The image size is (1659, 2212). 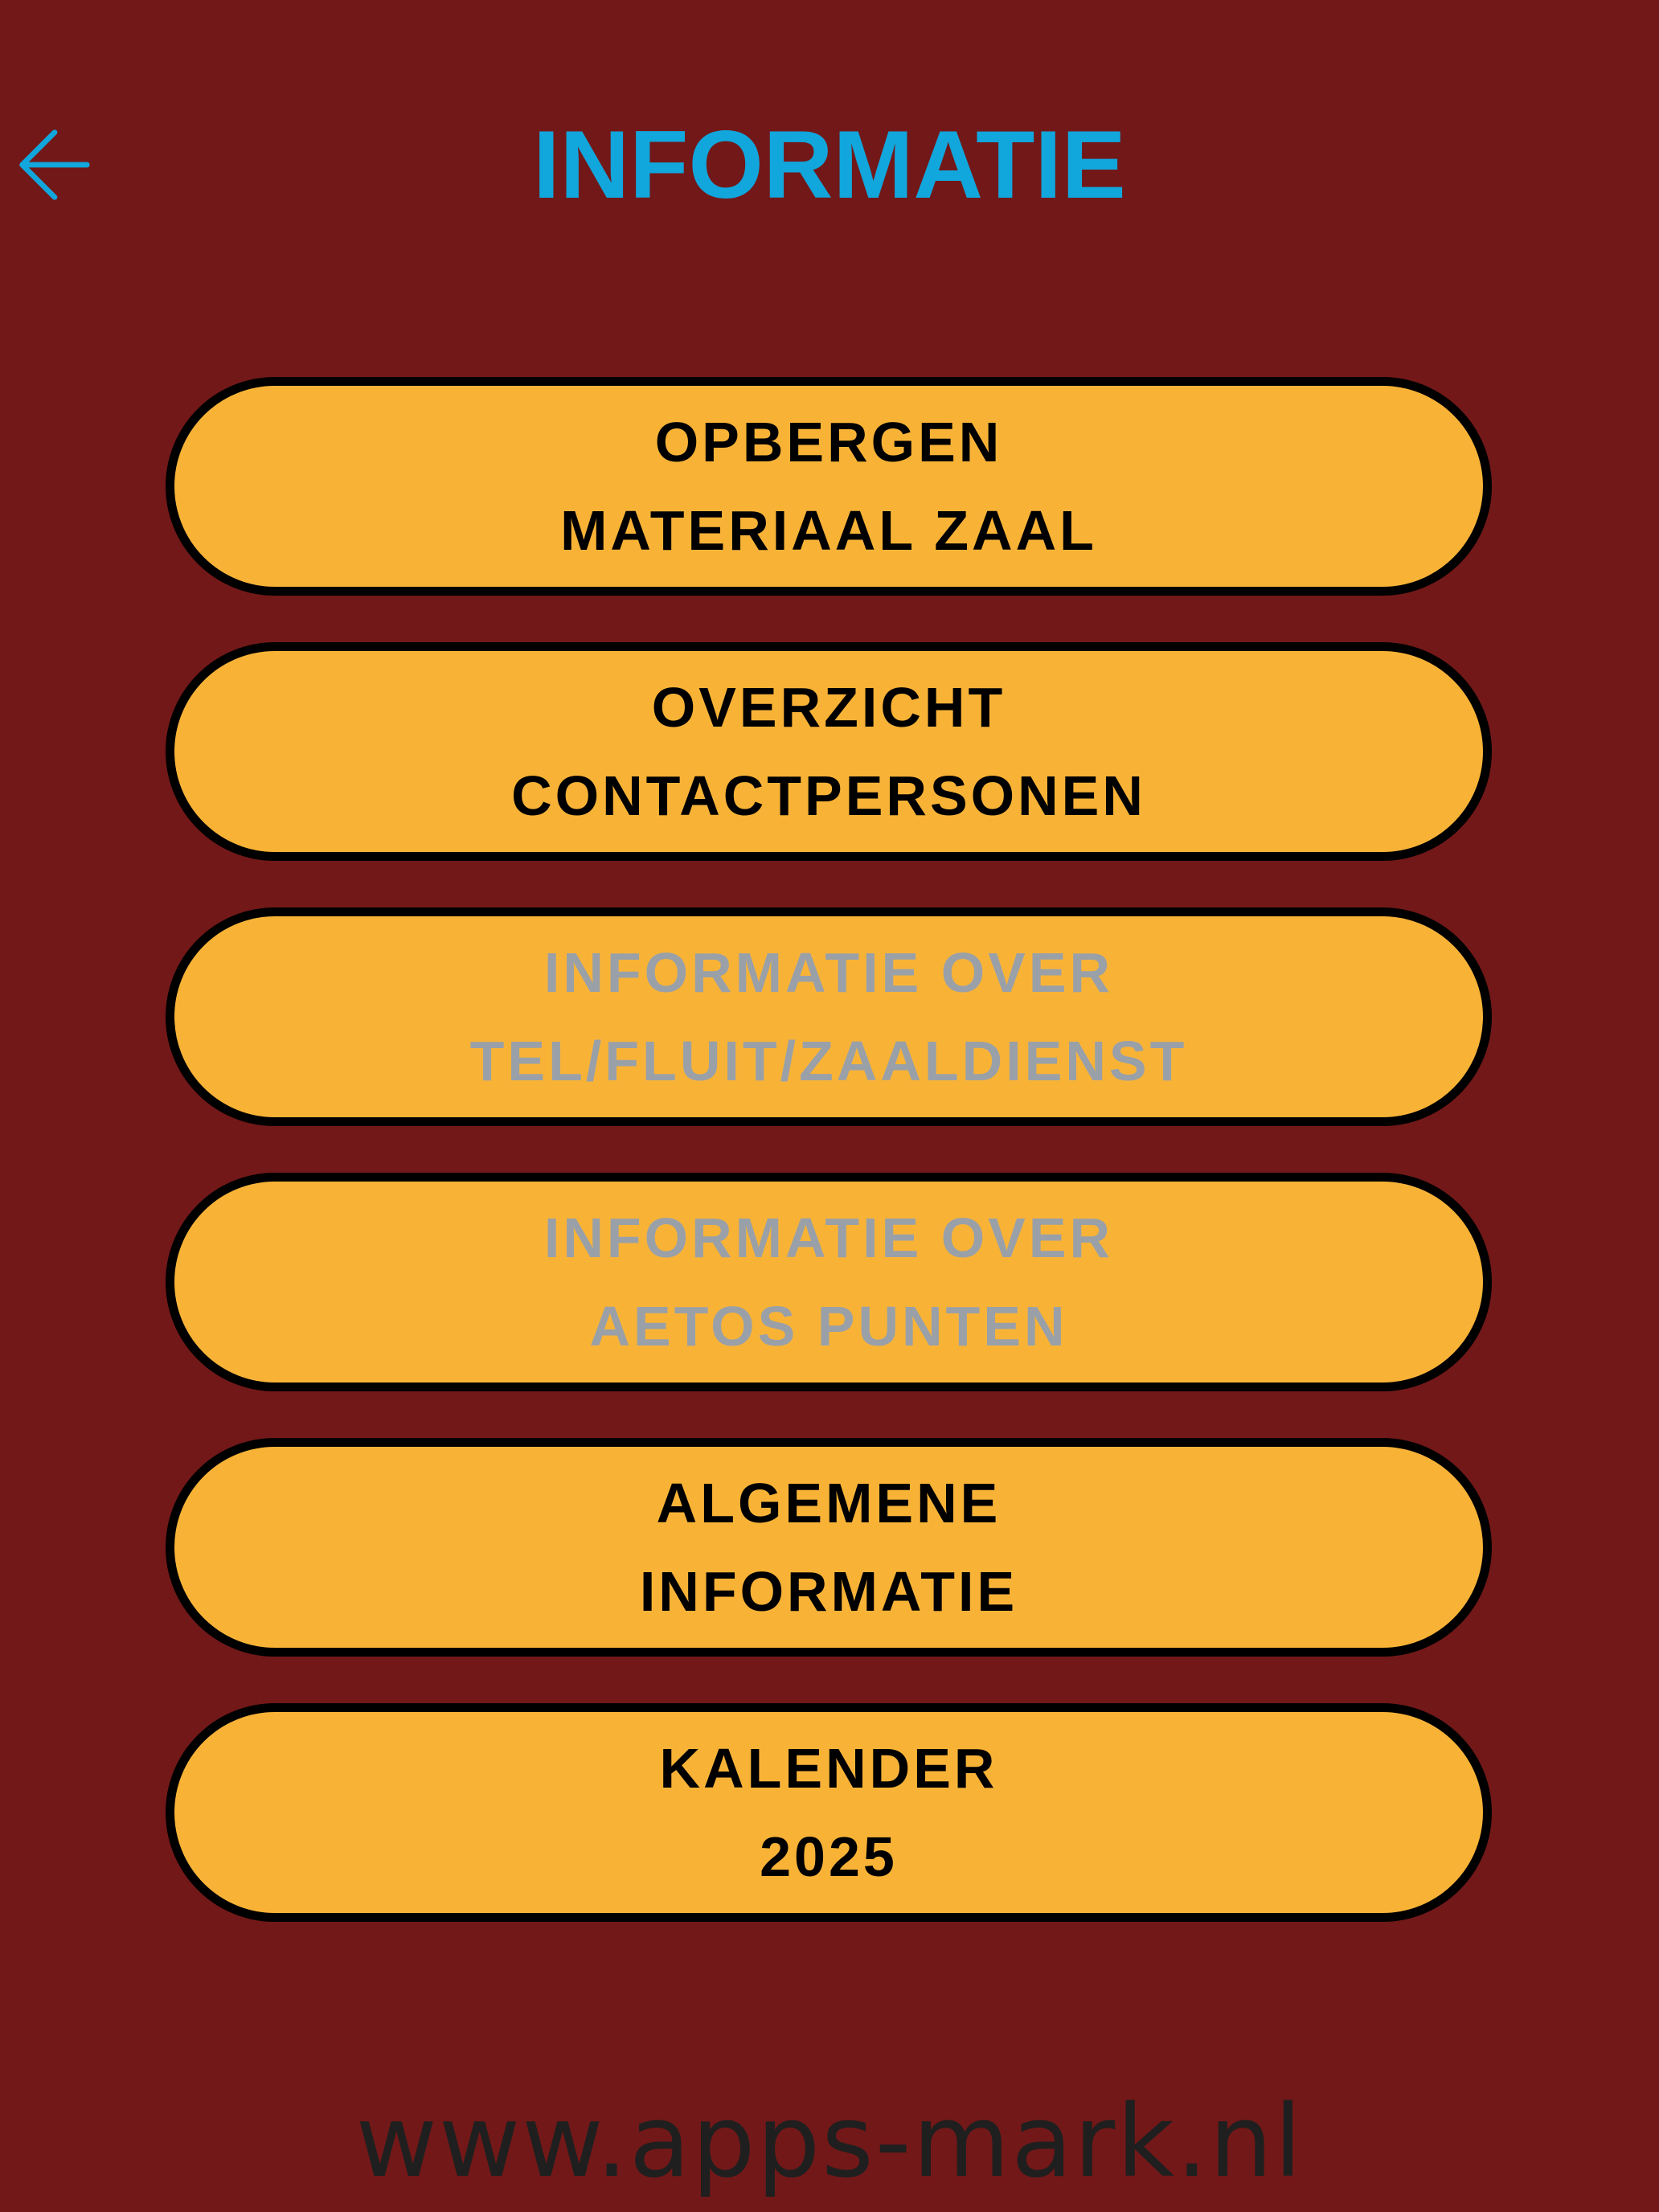 I want to click on button-label-line1: OPBERGEN, so click(x=828, y=442).